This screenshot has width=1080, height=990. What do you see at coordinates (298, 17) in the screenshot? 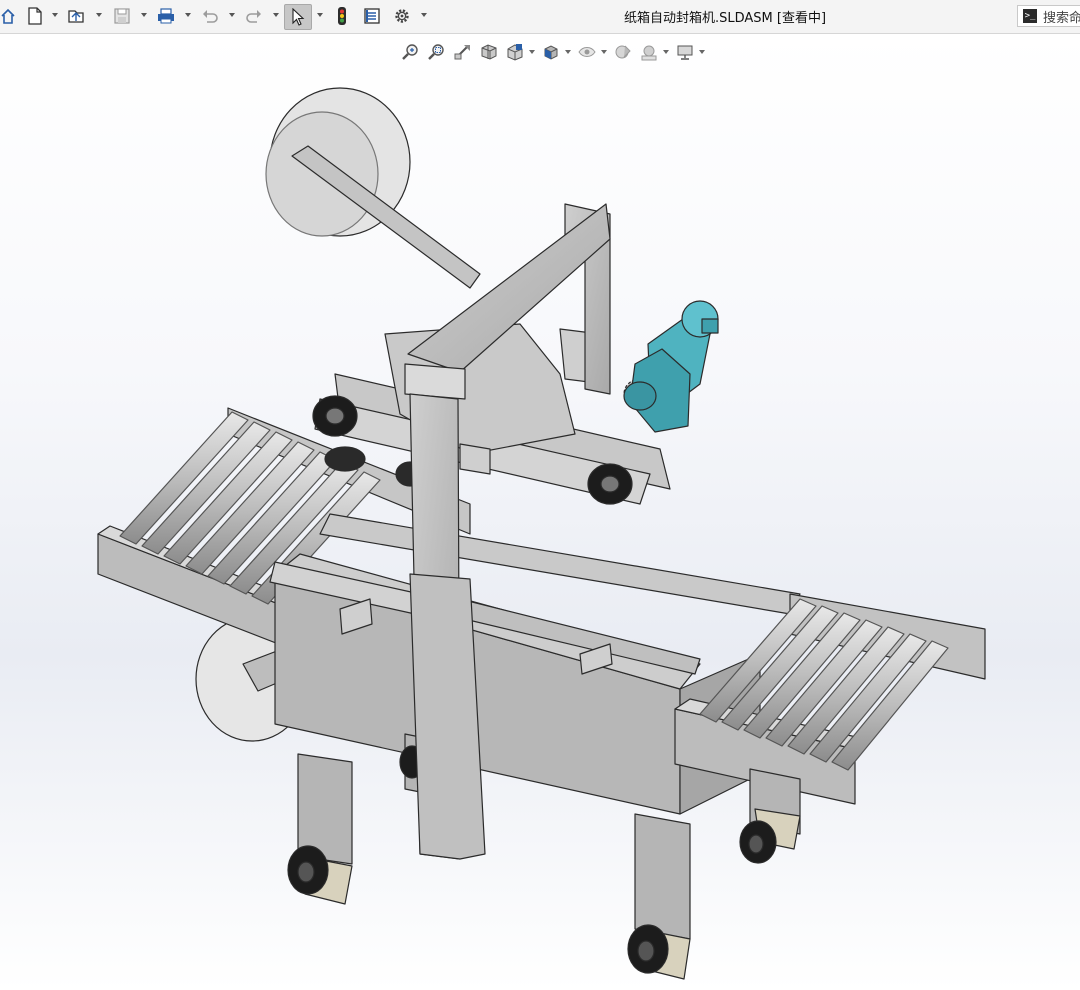
I see `select-pointer-icon` at bounding box center [298, 17].